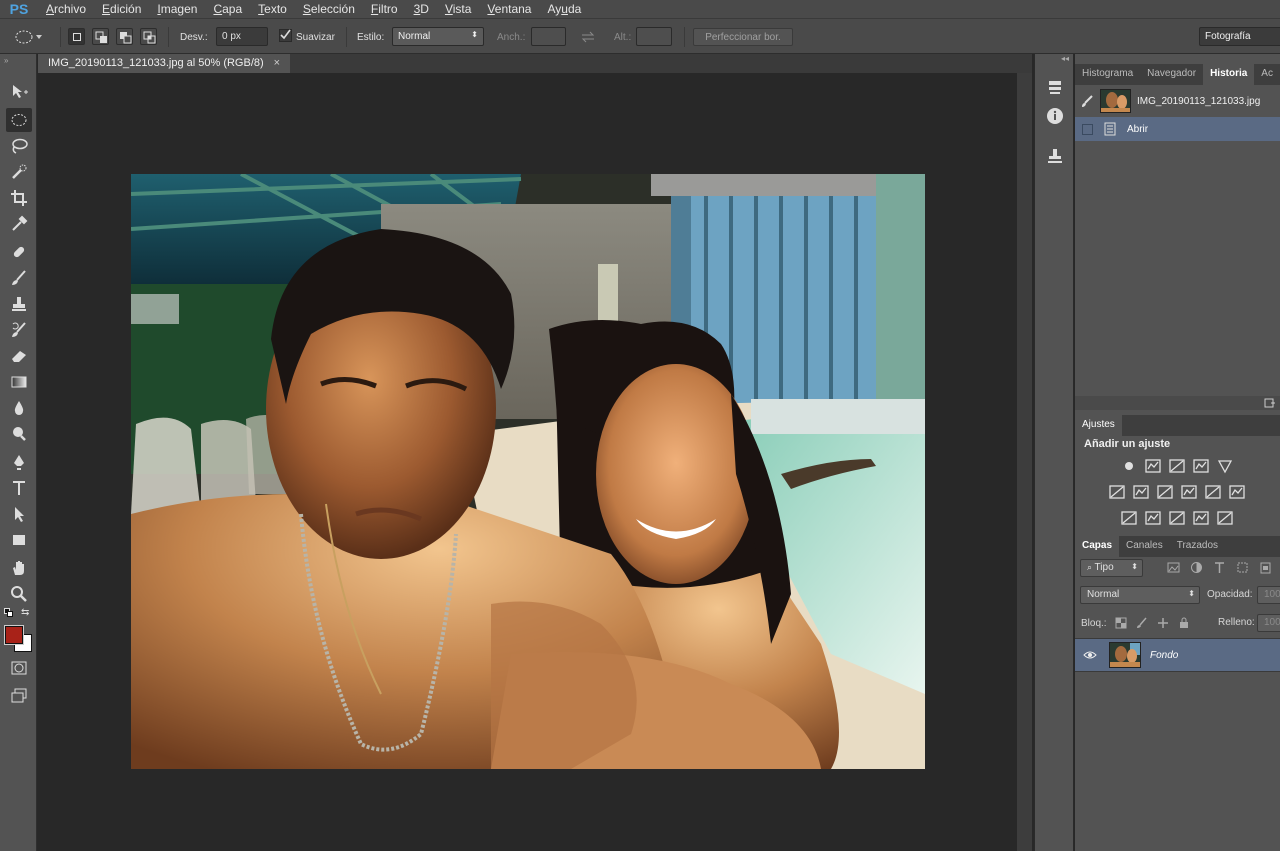  I want to click on hand-tool, so click(19, 568).